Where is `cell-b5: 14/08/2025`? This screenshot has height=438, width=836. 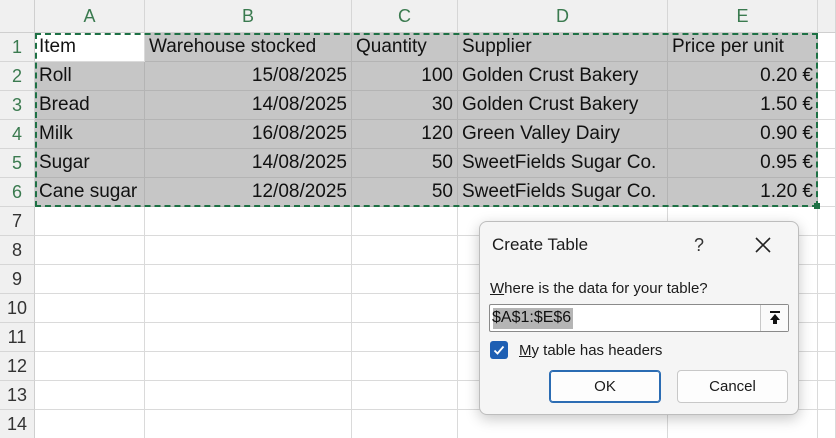 cell-b5: 14/08/2025 is located at coordinates (248, 163).